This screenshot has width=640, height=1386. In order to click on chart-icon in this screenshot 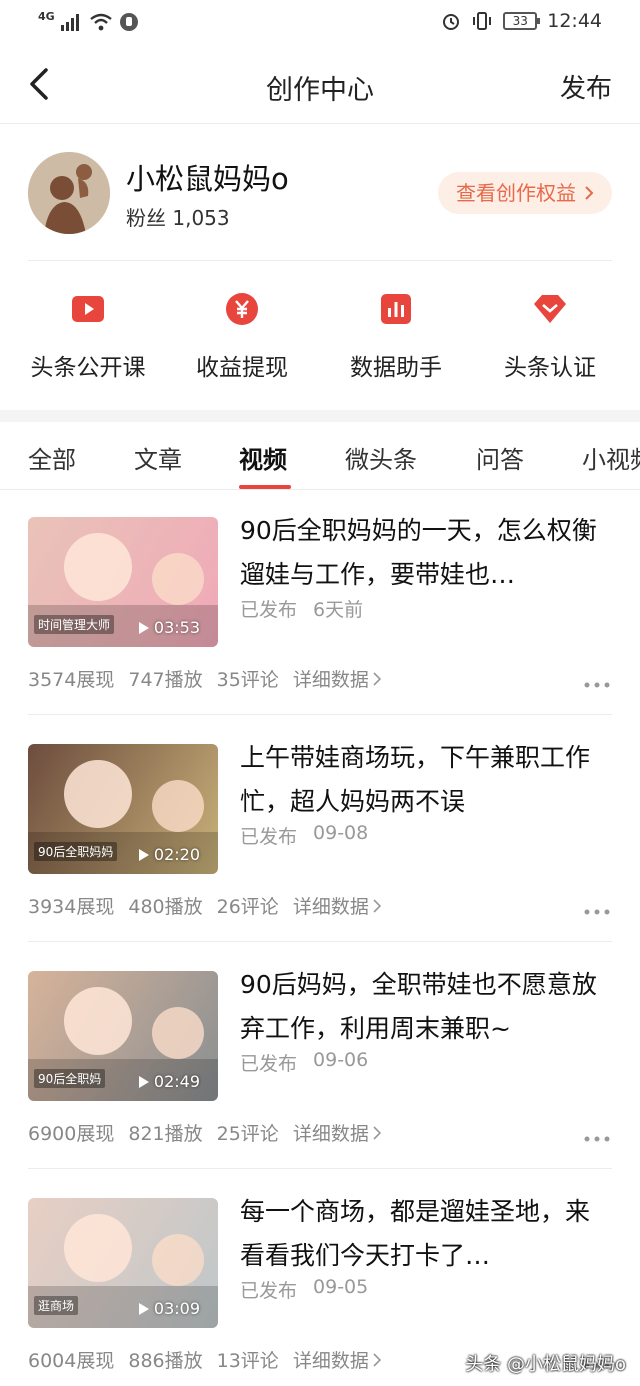, I will do `click(396, 309)`.